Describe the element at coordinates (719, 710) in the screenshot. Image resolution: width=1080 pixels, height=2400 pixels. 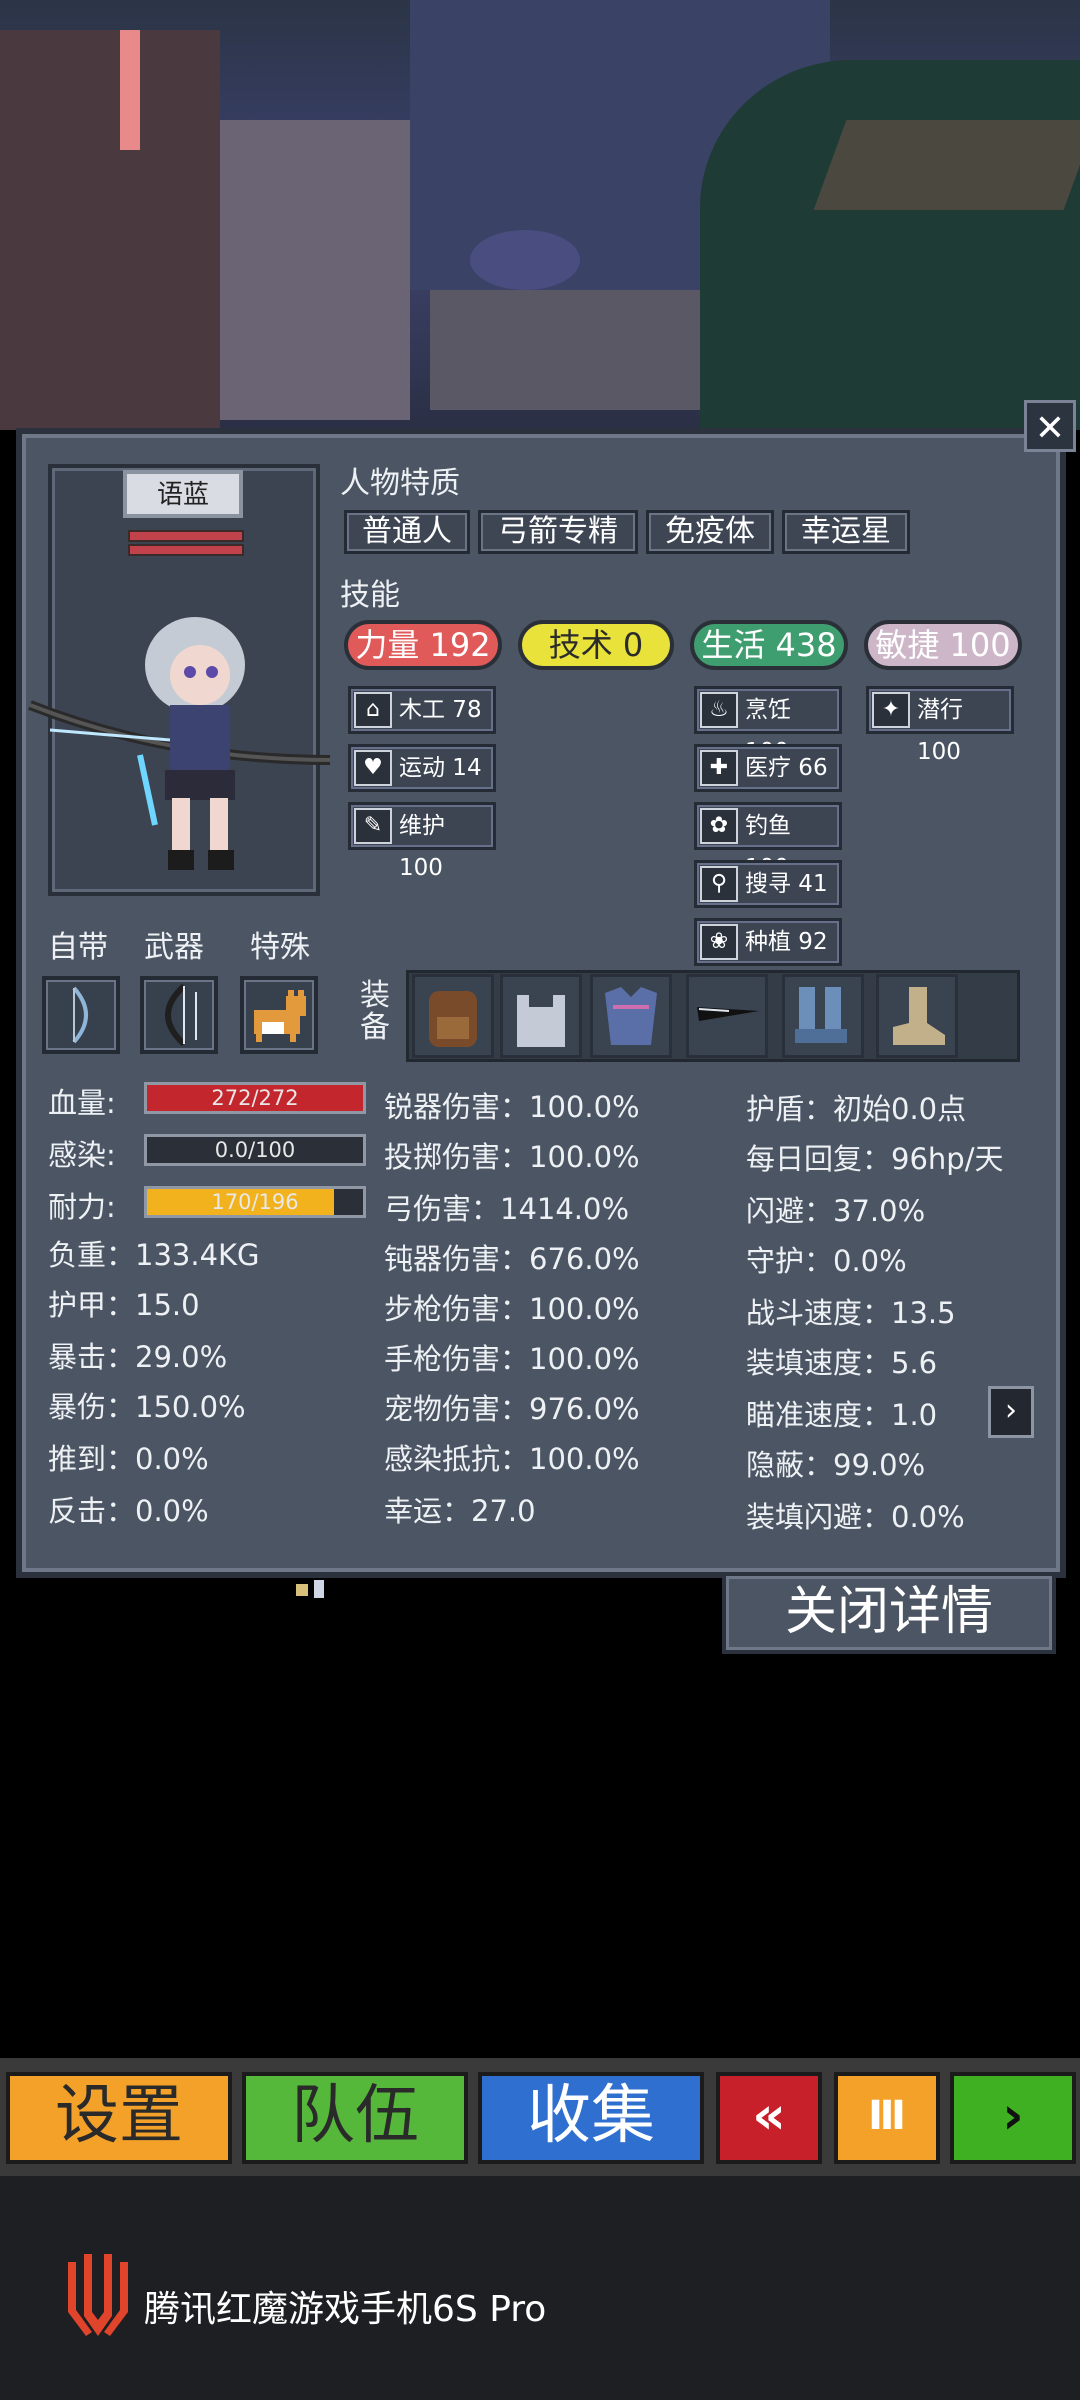
I see `pot-icon: ♨` at that location.